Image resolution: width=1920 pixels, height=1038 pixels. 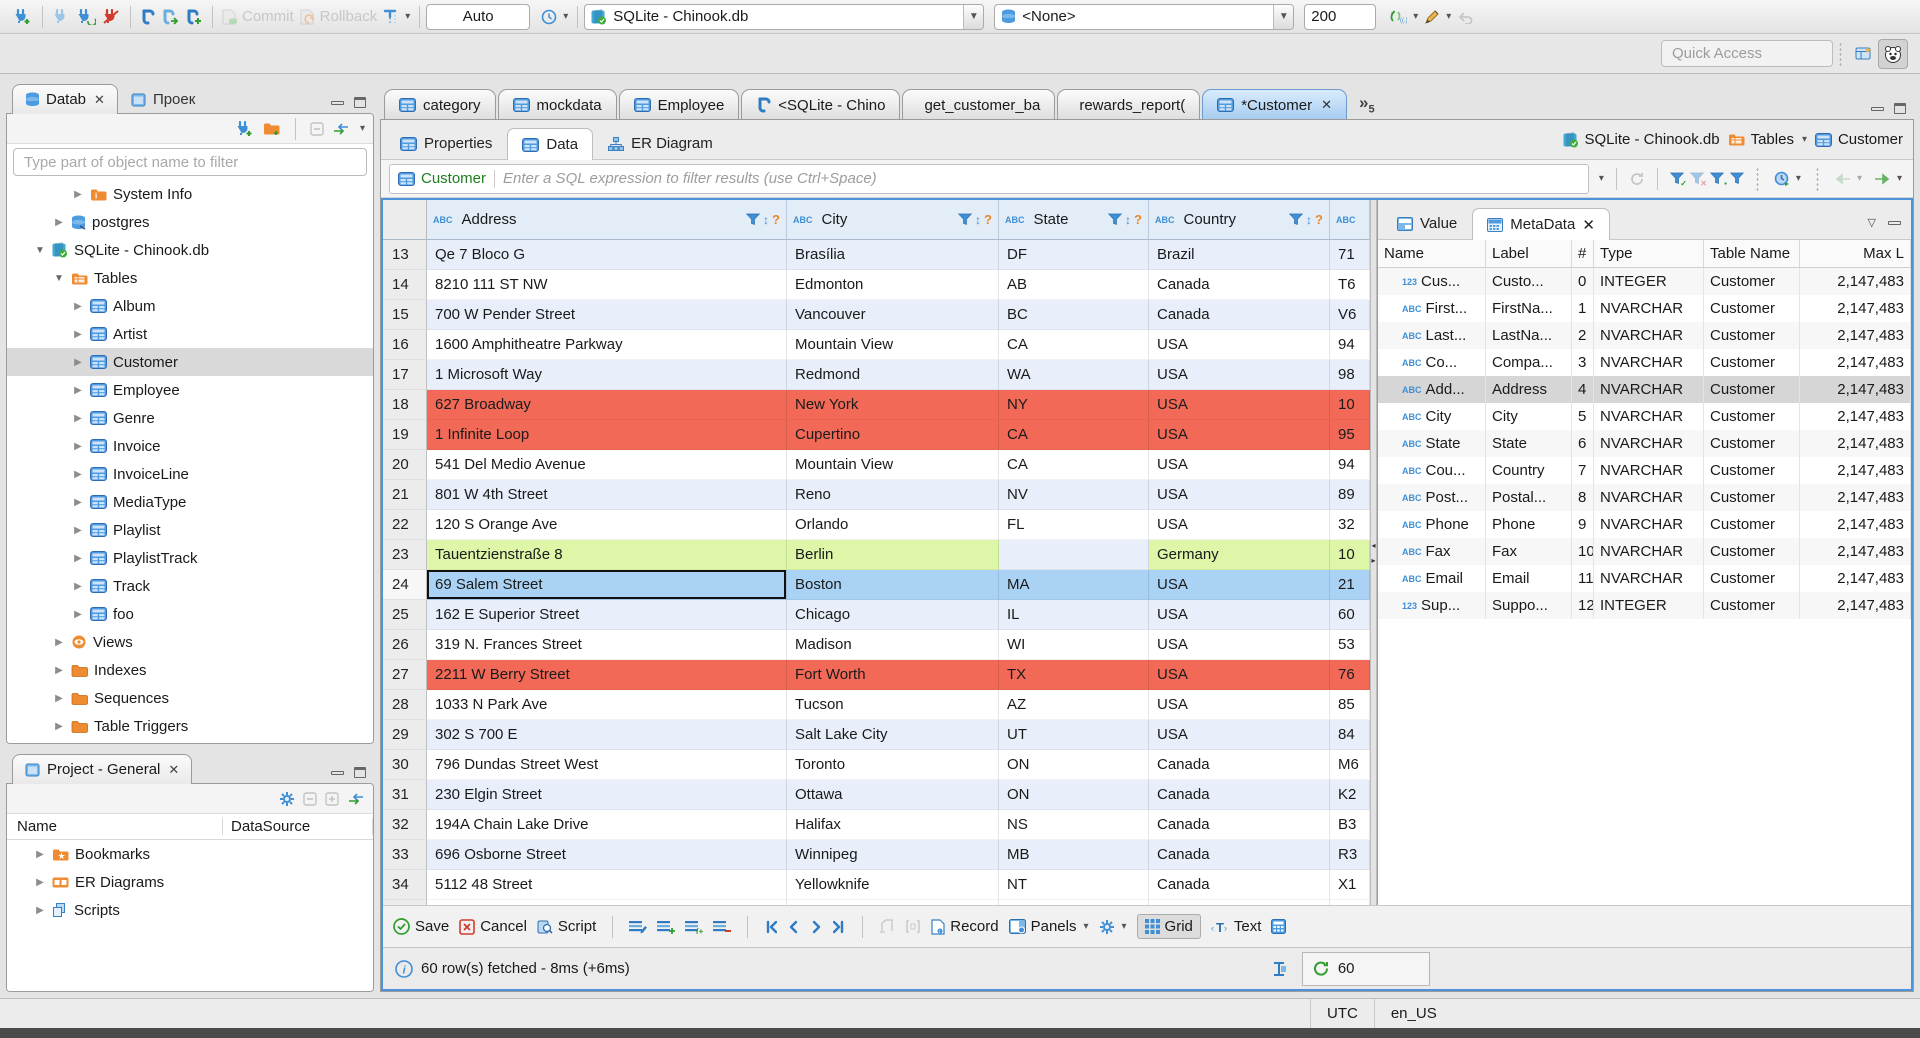 What do you see at coordinates (1601, 178) in the screenshot?
I see `filter-history-dropdown: ▾` at bounding box center [1601, 178].